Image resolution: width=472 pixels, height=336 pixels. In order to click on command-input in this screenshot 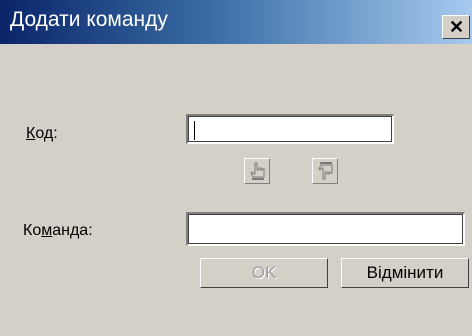, I will do `click(326, 229)`.